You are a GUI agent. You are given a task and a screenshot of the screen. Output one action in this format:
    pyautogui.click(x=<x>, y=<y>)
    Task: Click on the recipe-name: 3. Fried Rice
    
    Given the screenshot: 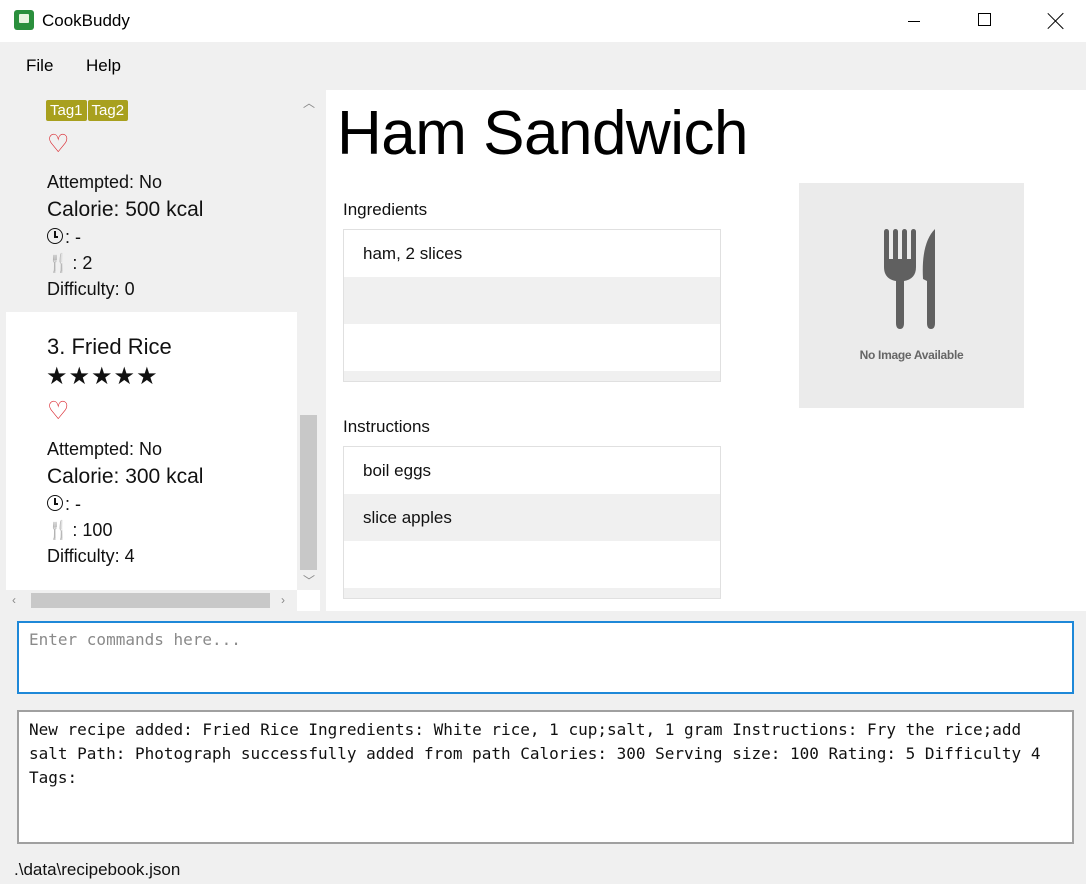 What is the action you would take?
    pyautogui.click(x=109, y=346)
    